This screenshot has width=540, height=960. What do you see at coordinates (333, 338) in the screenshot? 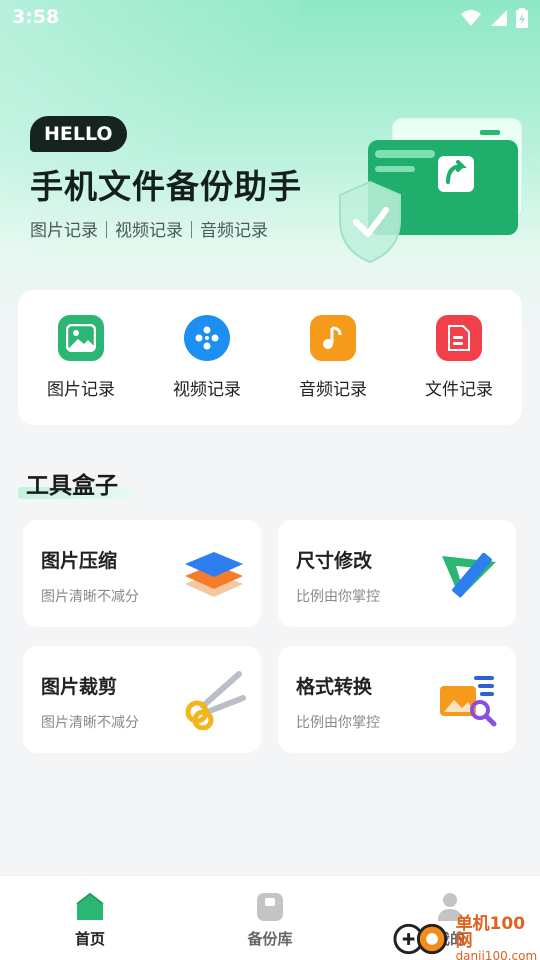
I see `music-note-icon` at bounding box center [333, 338].